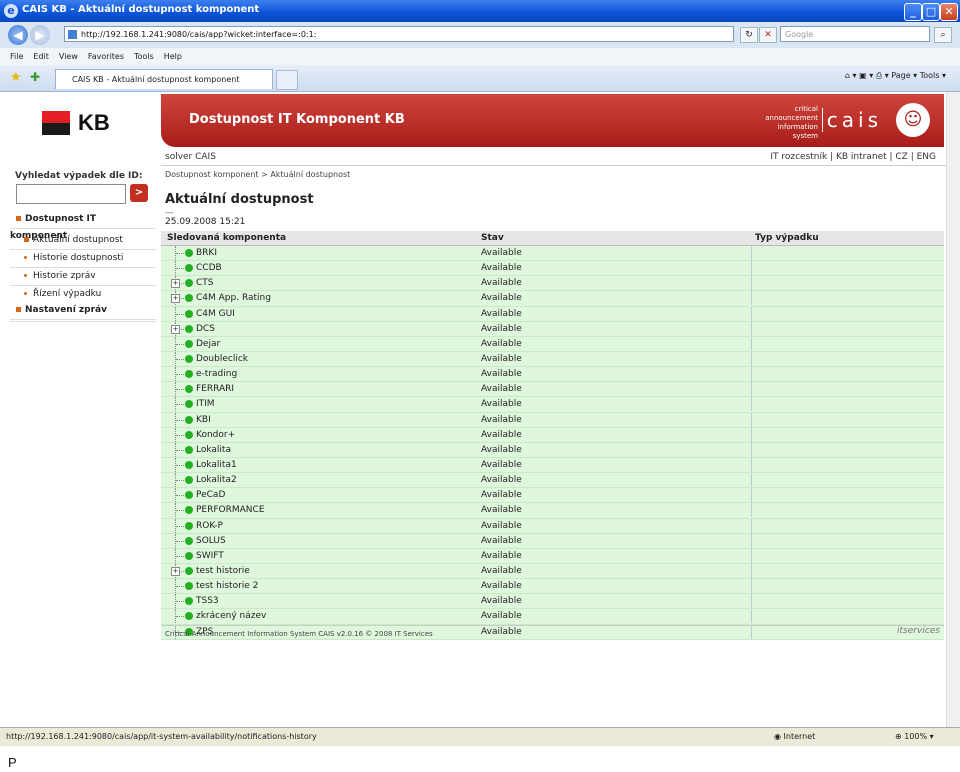  What do you see at coordinates (216, 465) in the screenshot?
I see `component-name: Lokalita1` at bounding box center [216, 465].